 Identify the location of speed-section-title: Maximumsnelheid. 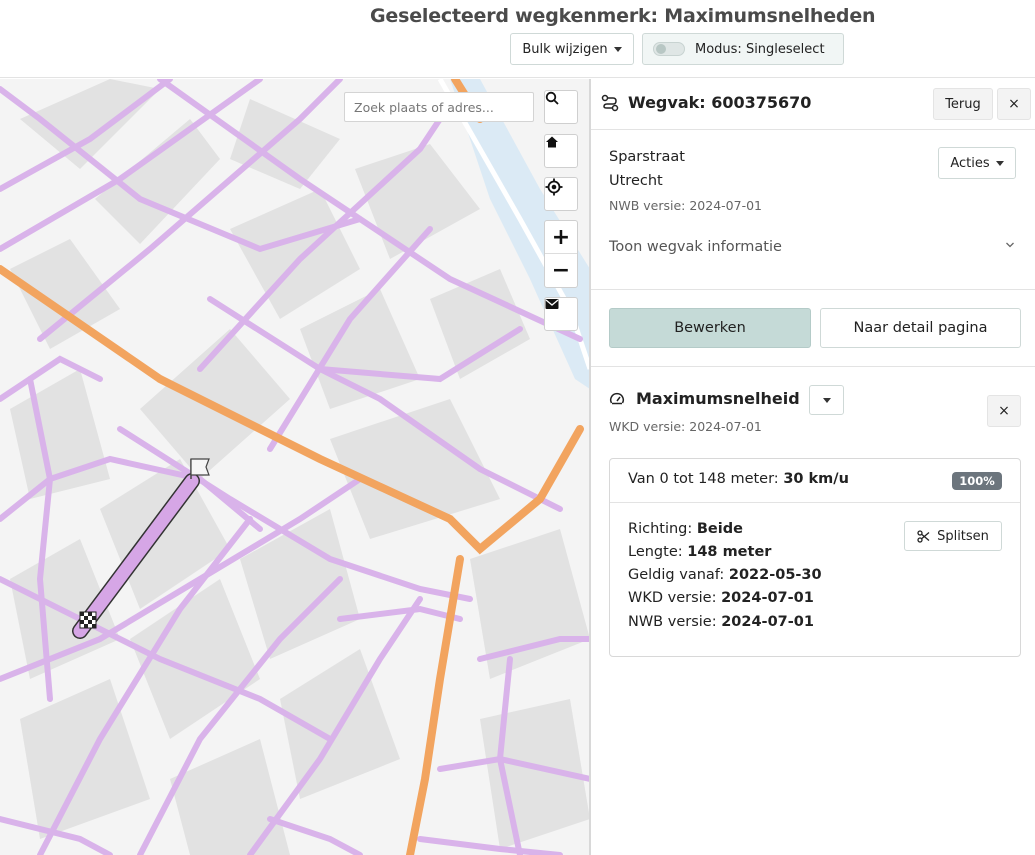
(718, 398).